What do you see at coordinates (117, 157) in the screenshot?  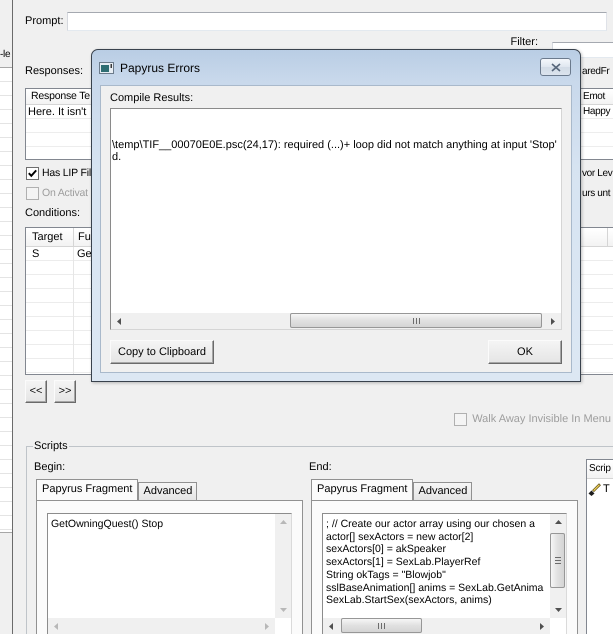 I see `error-message: d.` at bounding box center [117, 157].